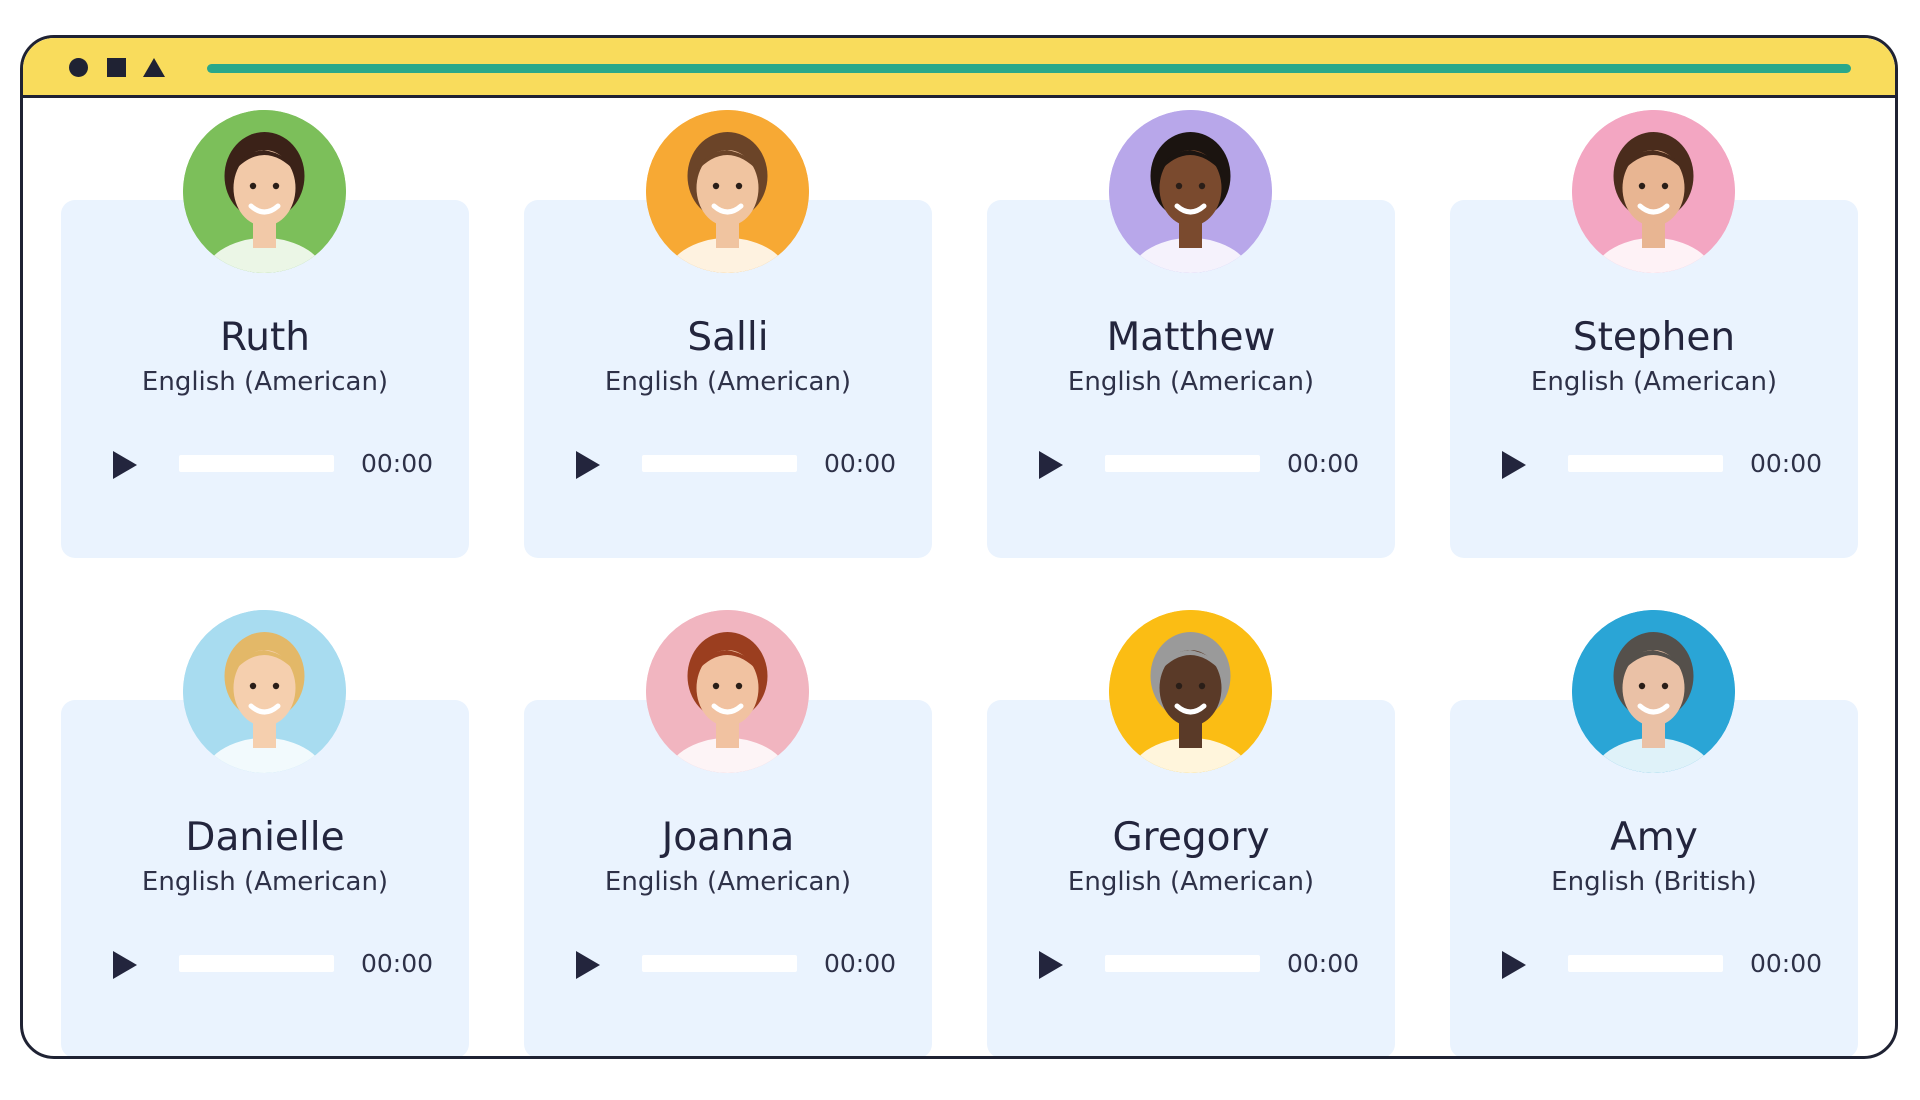  I want to click on voice-name: Salli, so click(728, 337).